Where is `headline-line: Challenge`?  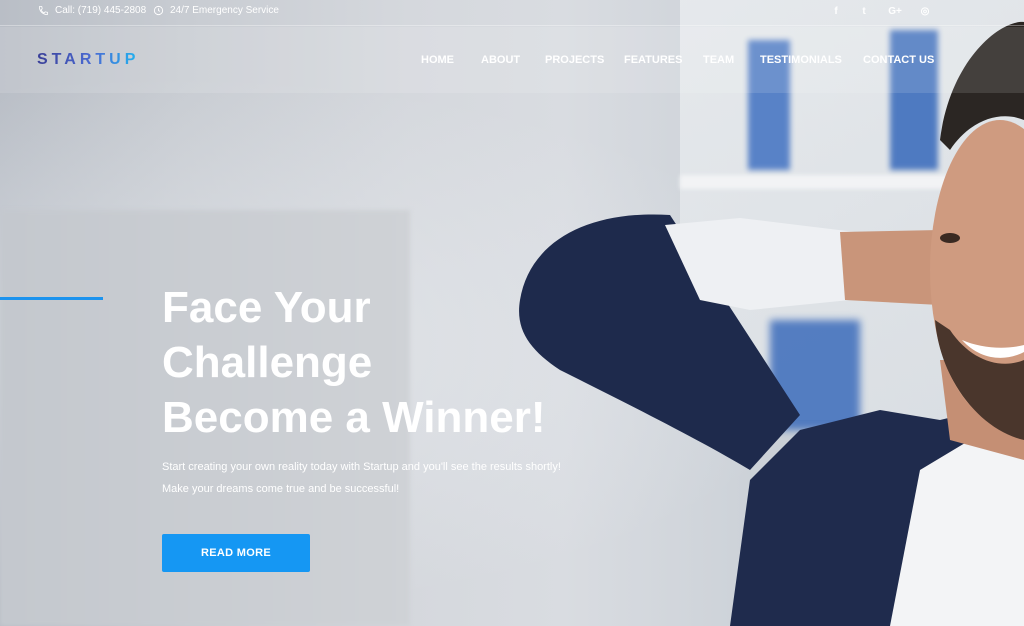
headline-line: Challenge is located at coordinates (267, 362).